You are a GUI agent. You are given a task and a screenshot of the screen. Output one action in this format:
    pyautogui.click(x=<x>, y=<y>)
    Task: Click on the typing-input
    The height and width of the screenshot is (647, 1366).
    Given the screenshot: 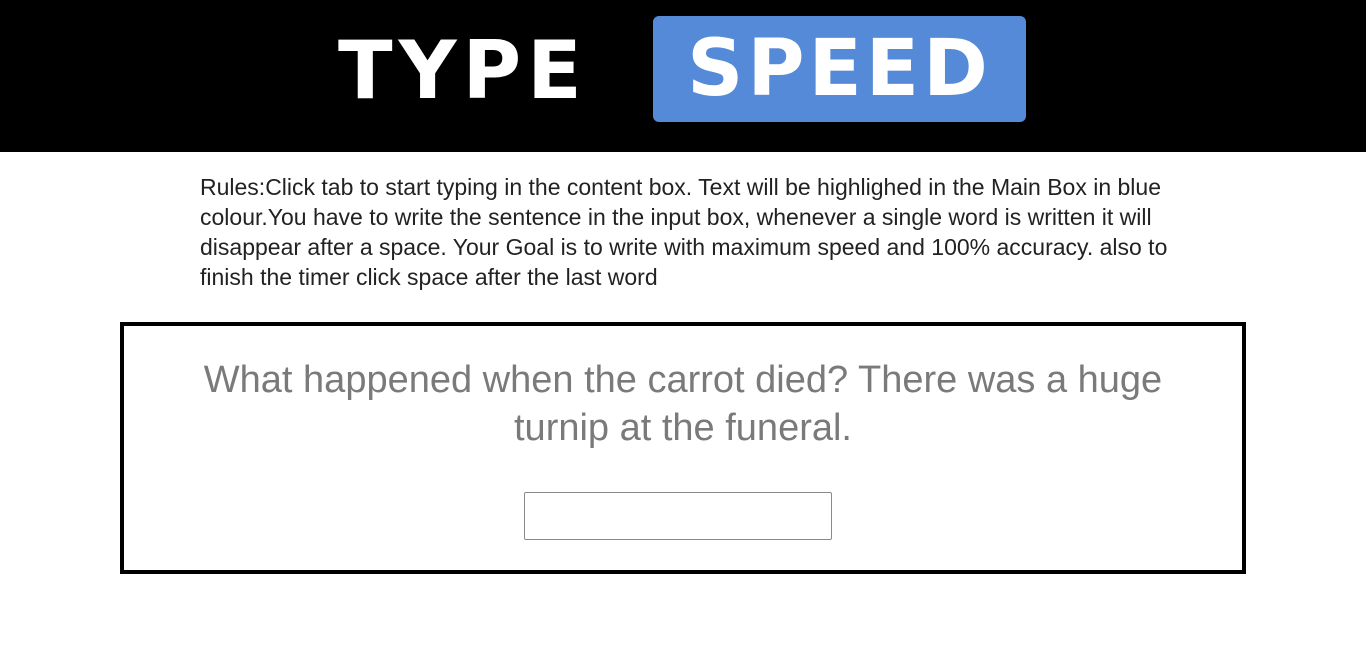 What is the action you would take?
    pyautogui.click(x=678, y=516)
    